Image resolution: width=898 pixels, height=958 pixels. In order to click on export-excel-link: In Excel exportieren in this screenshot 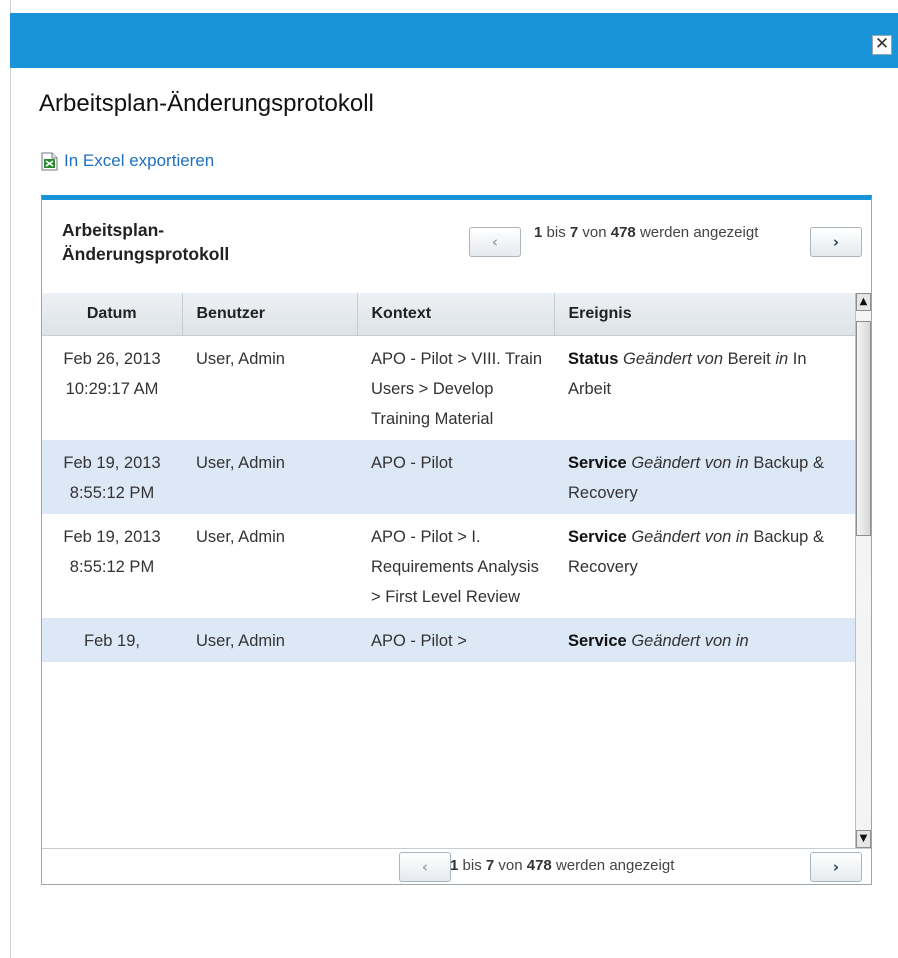, I will do `click(127, 161)`.